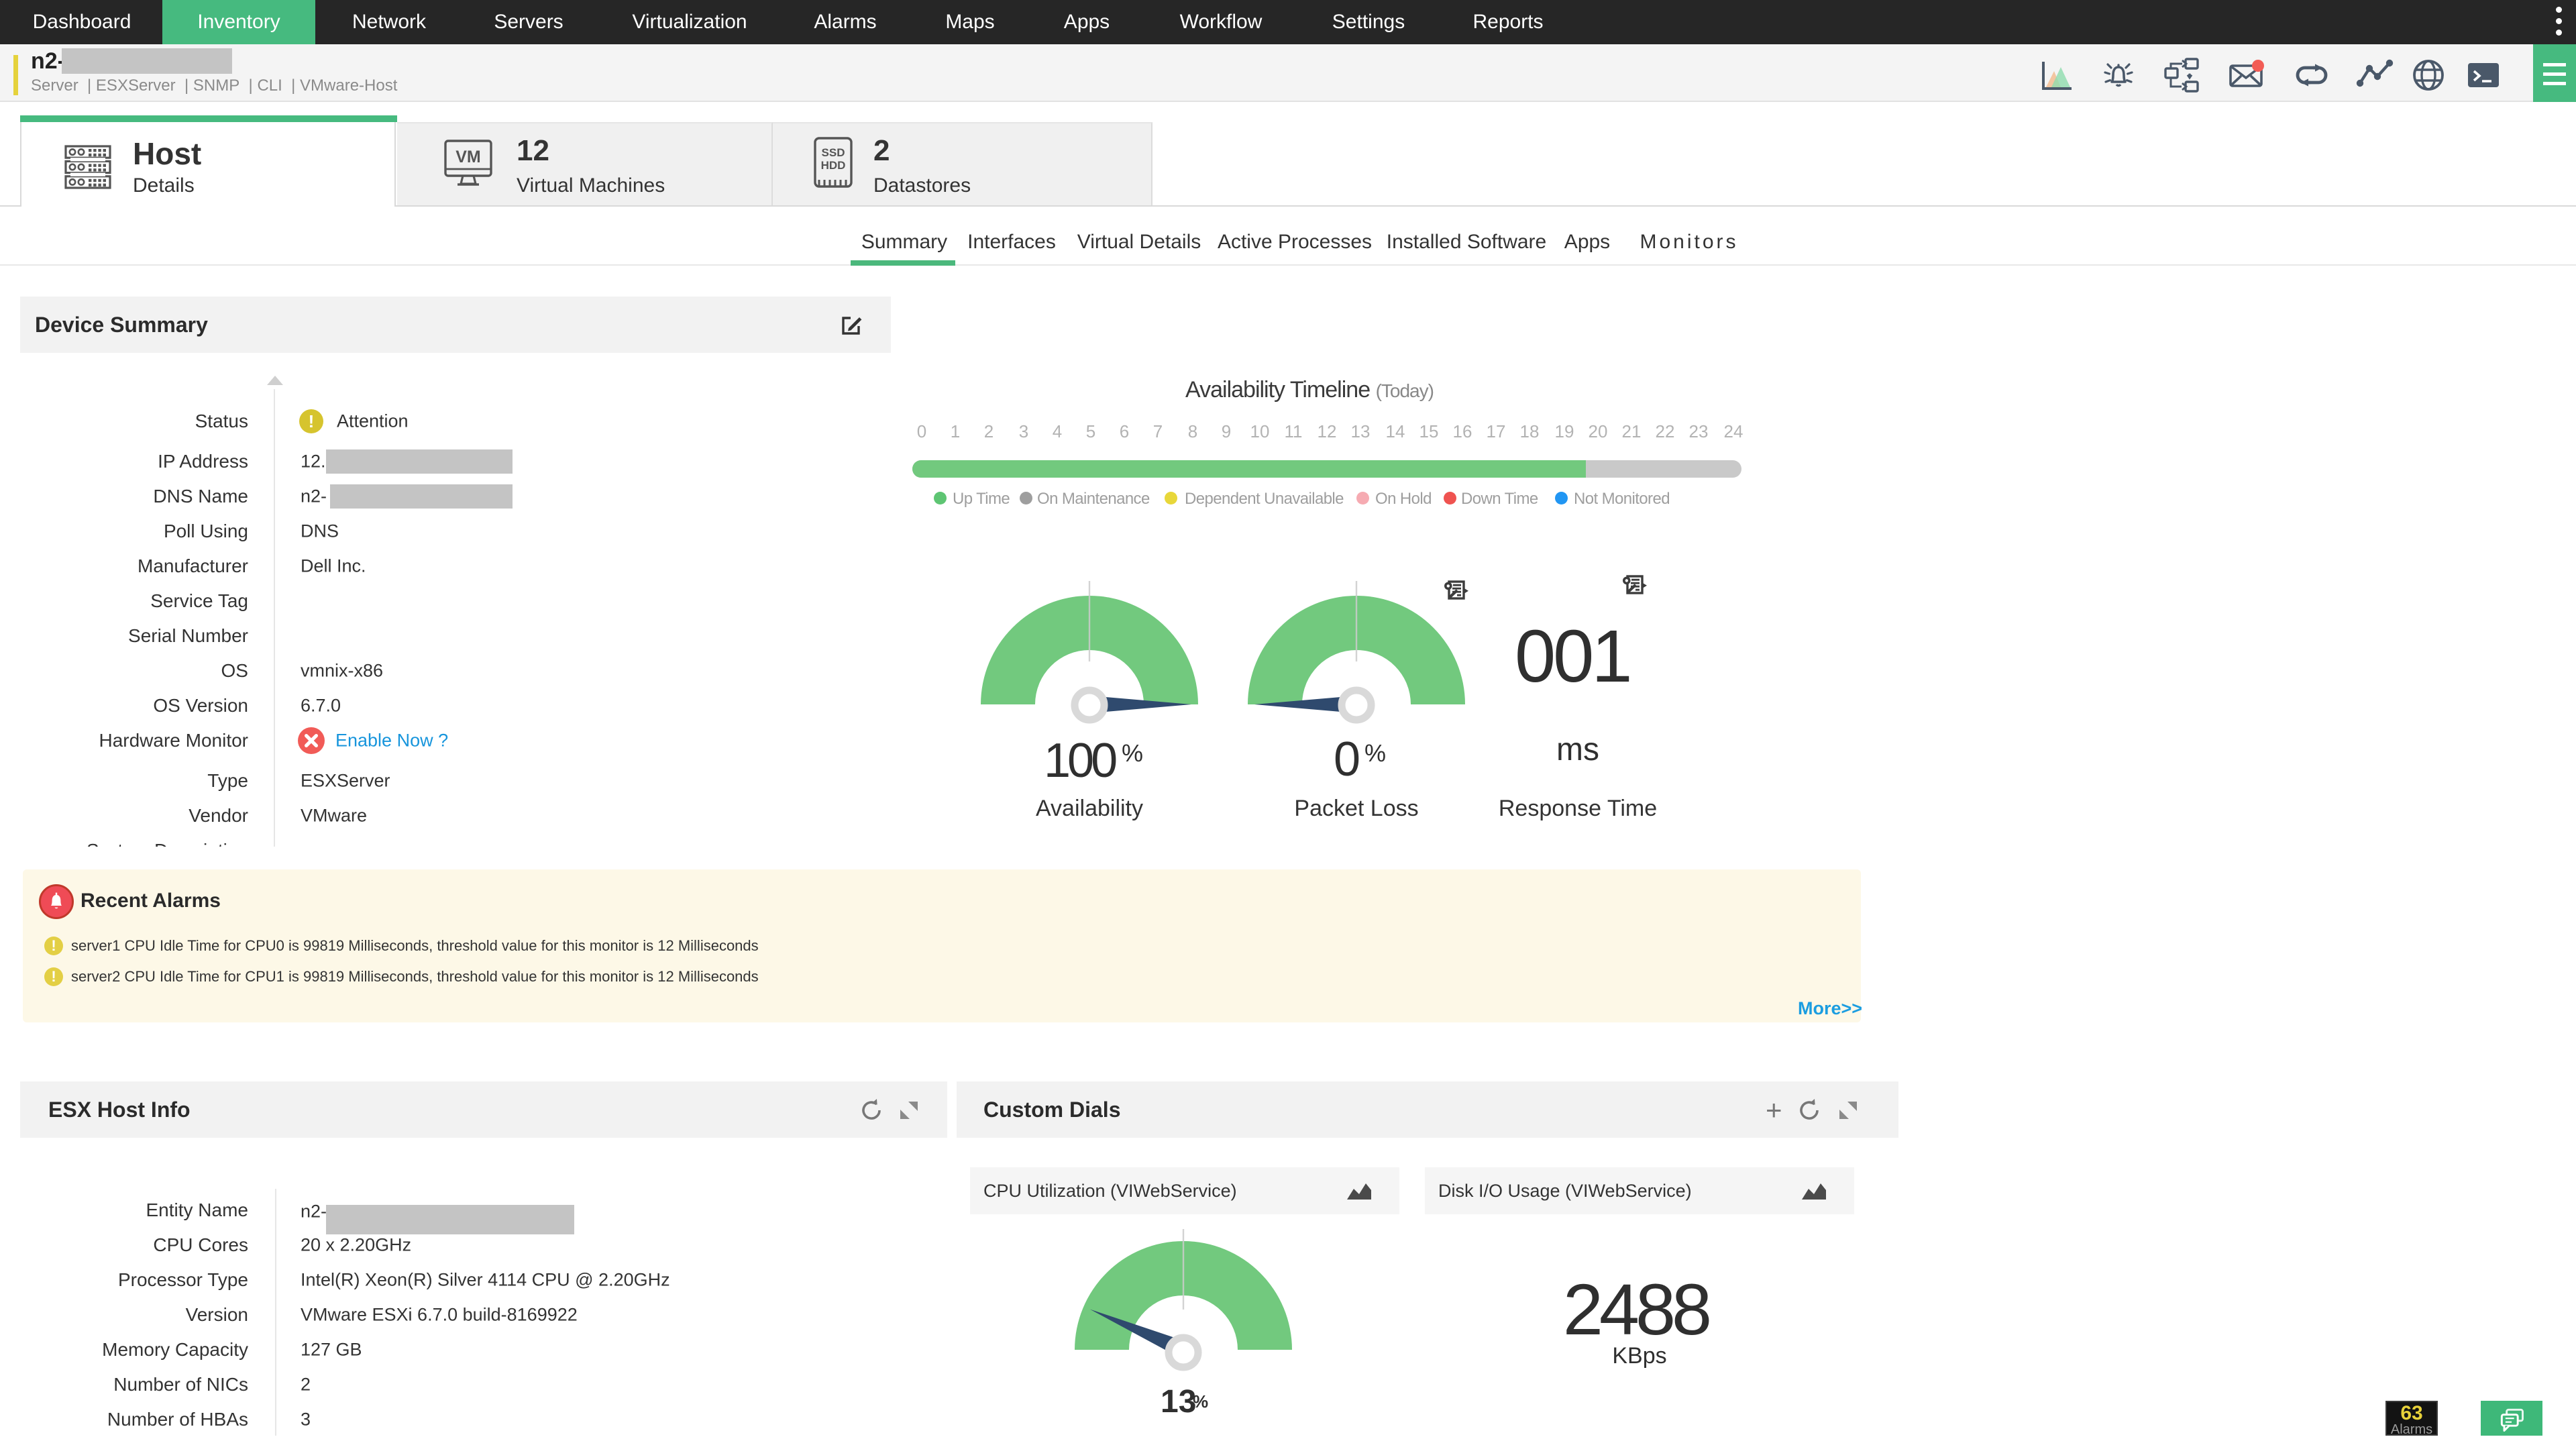  What do you see at coordinates (833, 152) in the screenshot?
I see `svg-text: SSD` at bounding box center [833, 152].